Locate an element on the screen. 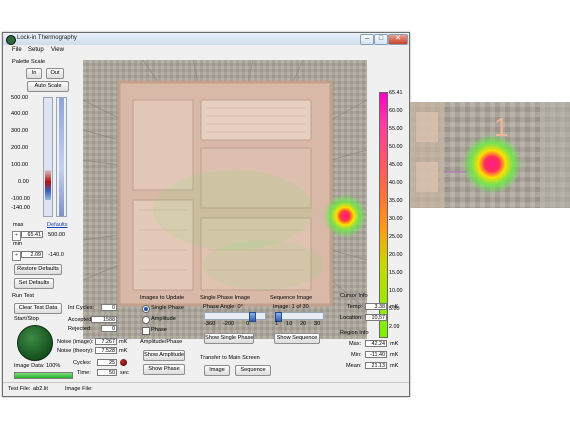 The image size is (570, 425). status-divider is located at coordinates (206, 382).